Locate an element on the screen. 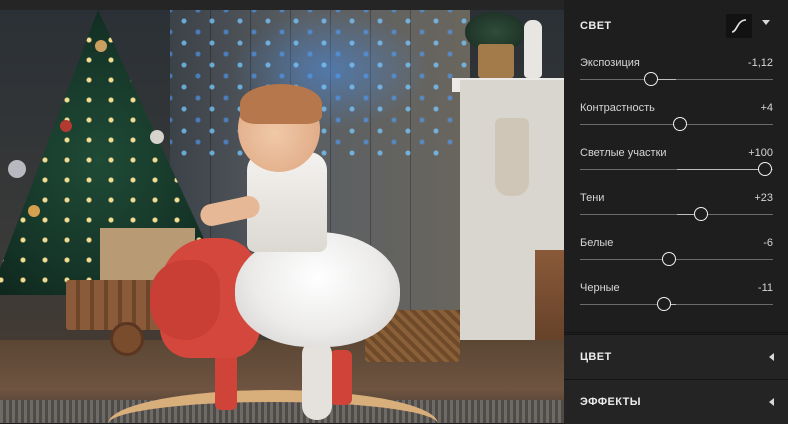 This screenshot has height=424, width=788. color-section: ЦВЕТ is located at coordinates (676, 356).